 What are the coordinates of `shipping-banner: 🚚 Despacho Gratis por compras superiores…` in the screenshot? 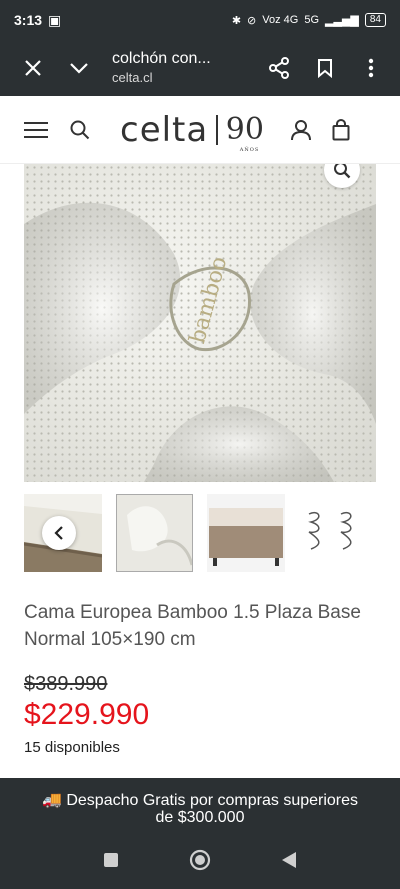 It's located at (200, 807).